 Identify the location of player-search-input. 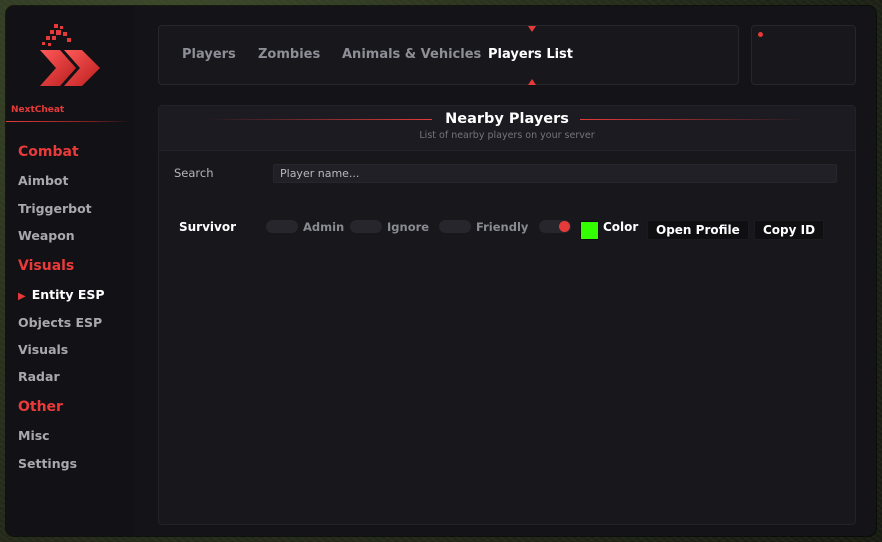
(555, 173).